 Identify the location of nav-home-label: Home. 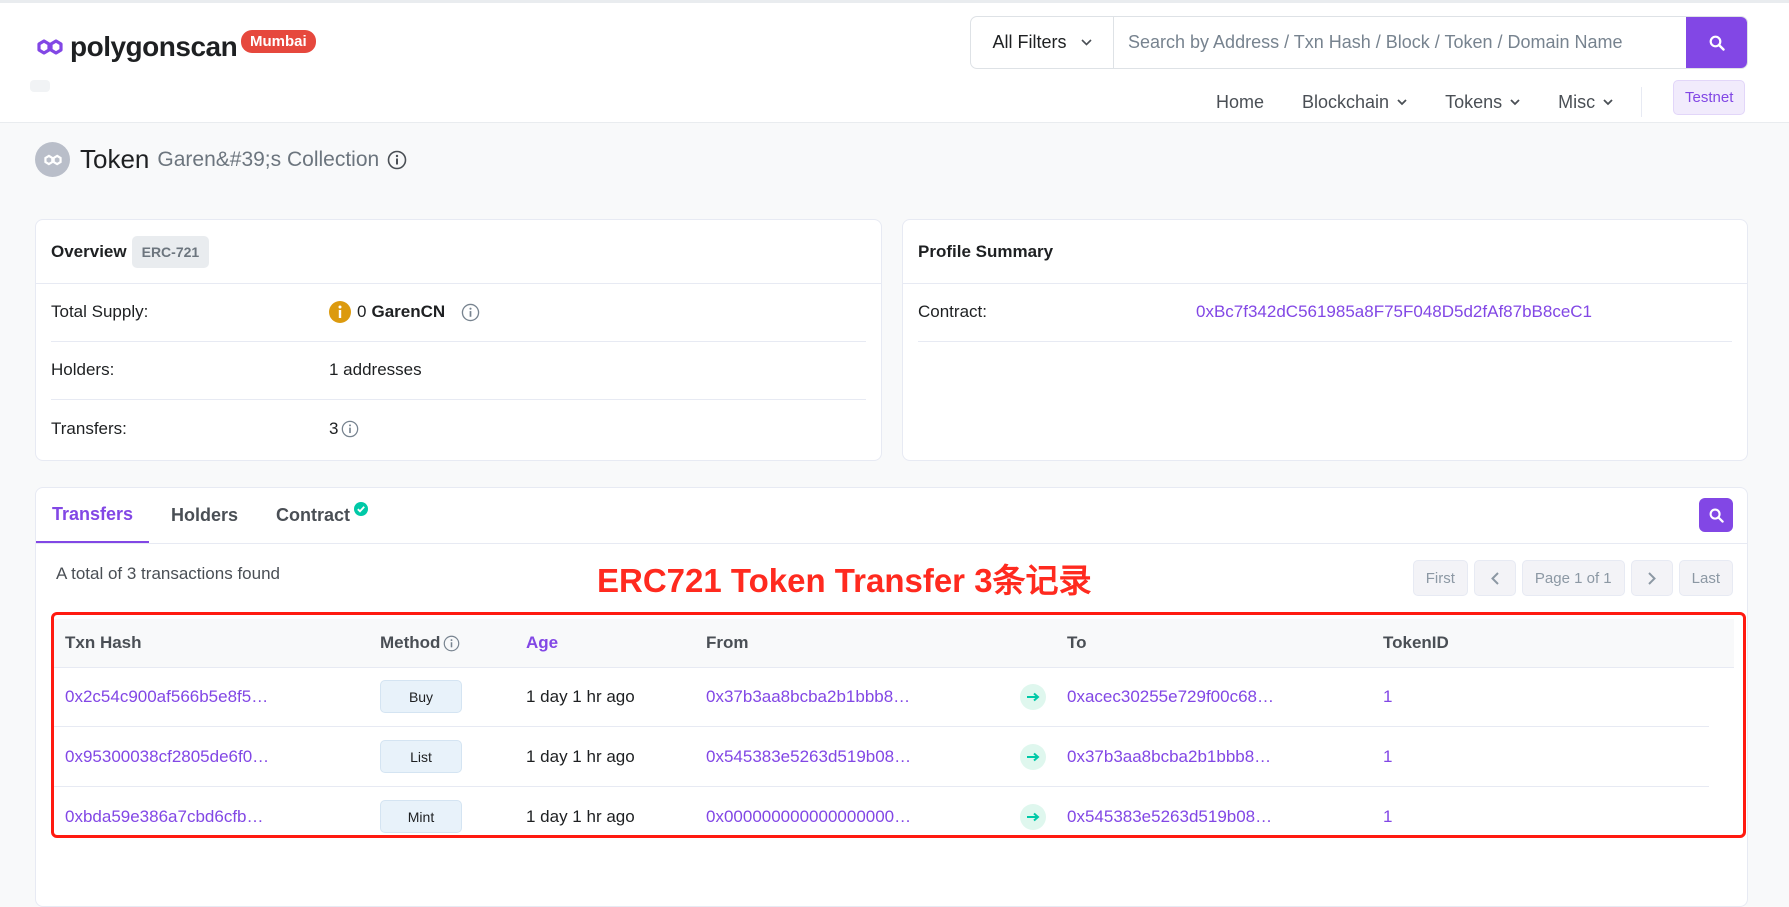
(1240, 101).